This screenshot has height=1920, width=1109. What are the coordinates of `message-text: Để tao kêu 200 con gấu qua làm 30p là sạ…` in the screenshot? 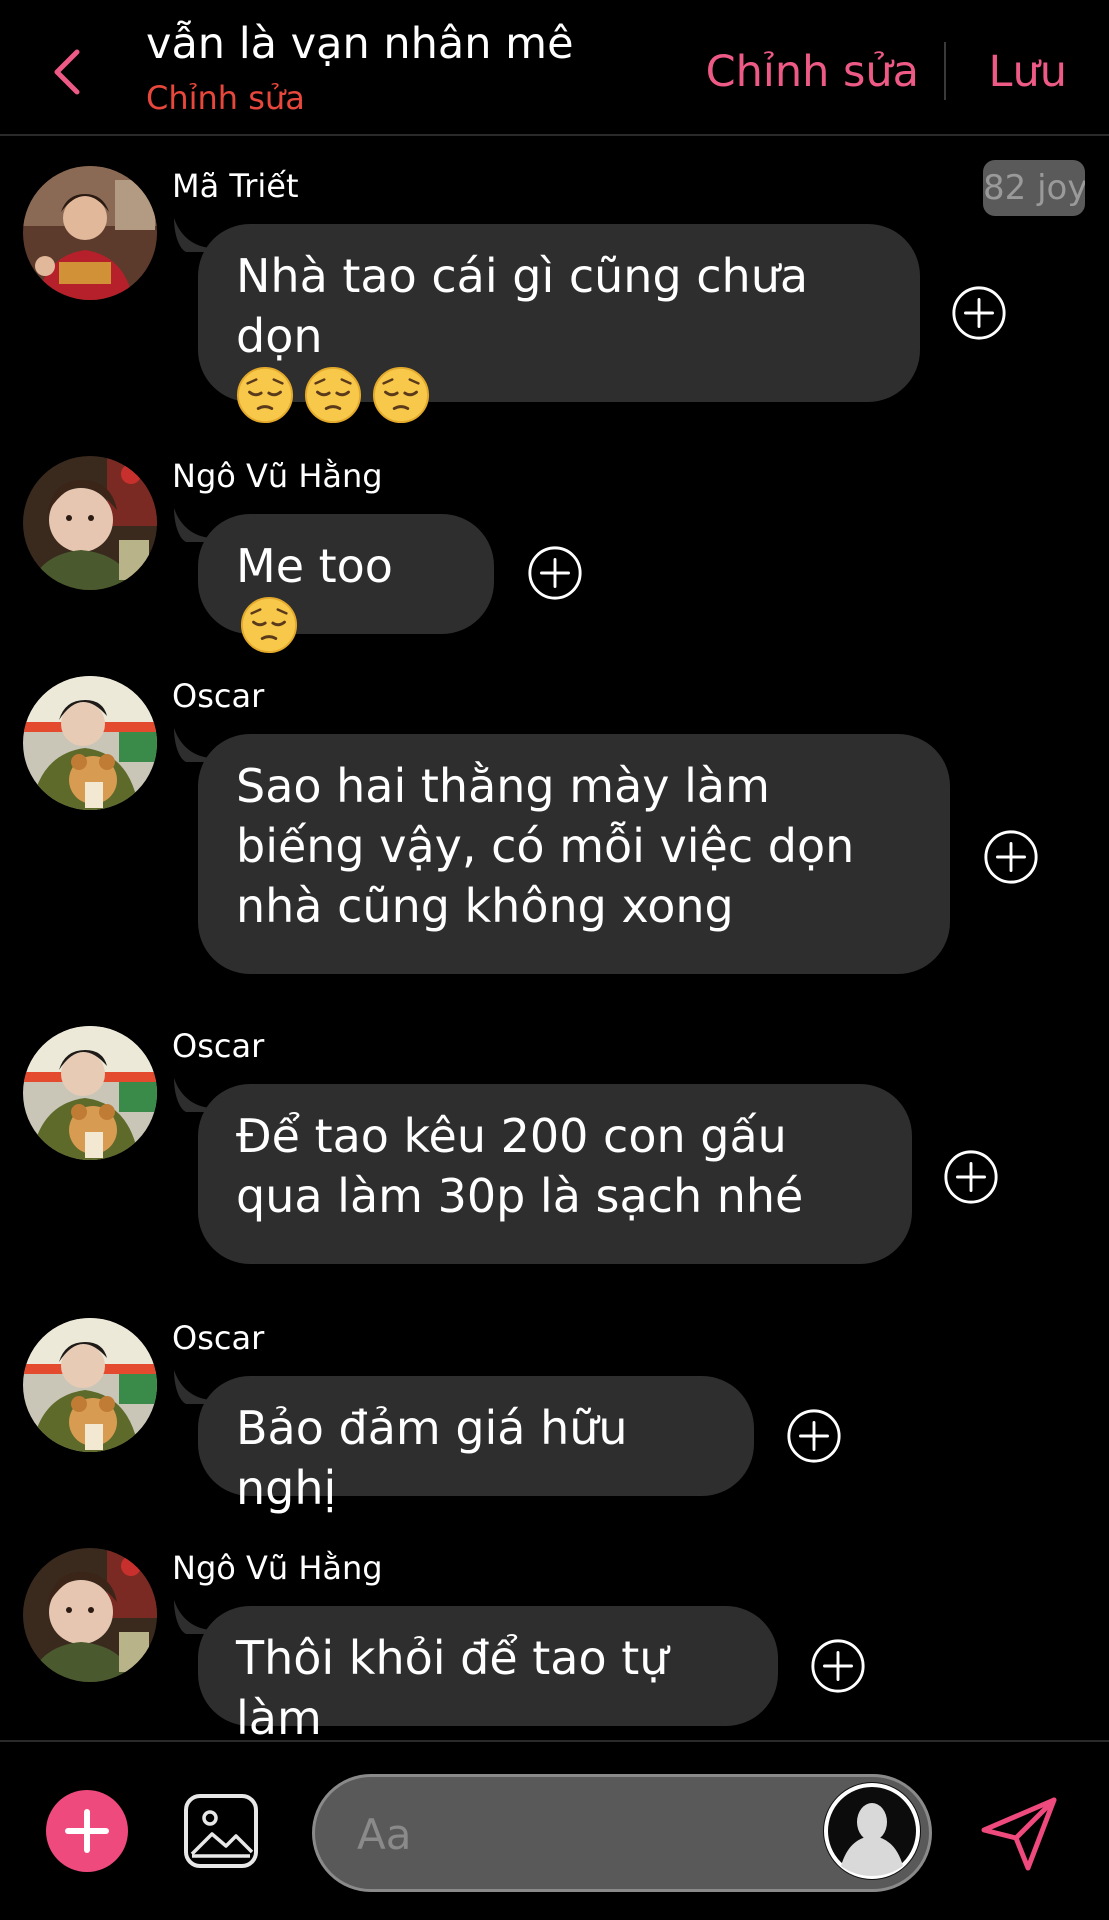 It's located at (520, 1166).